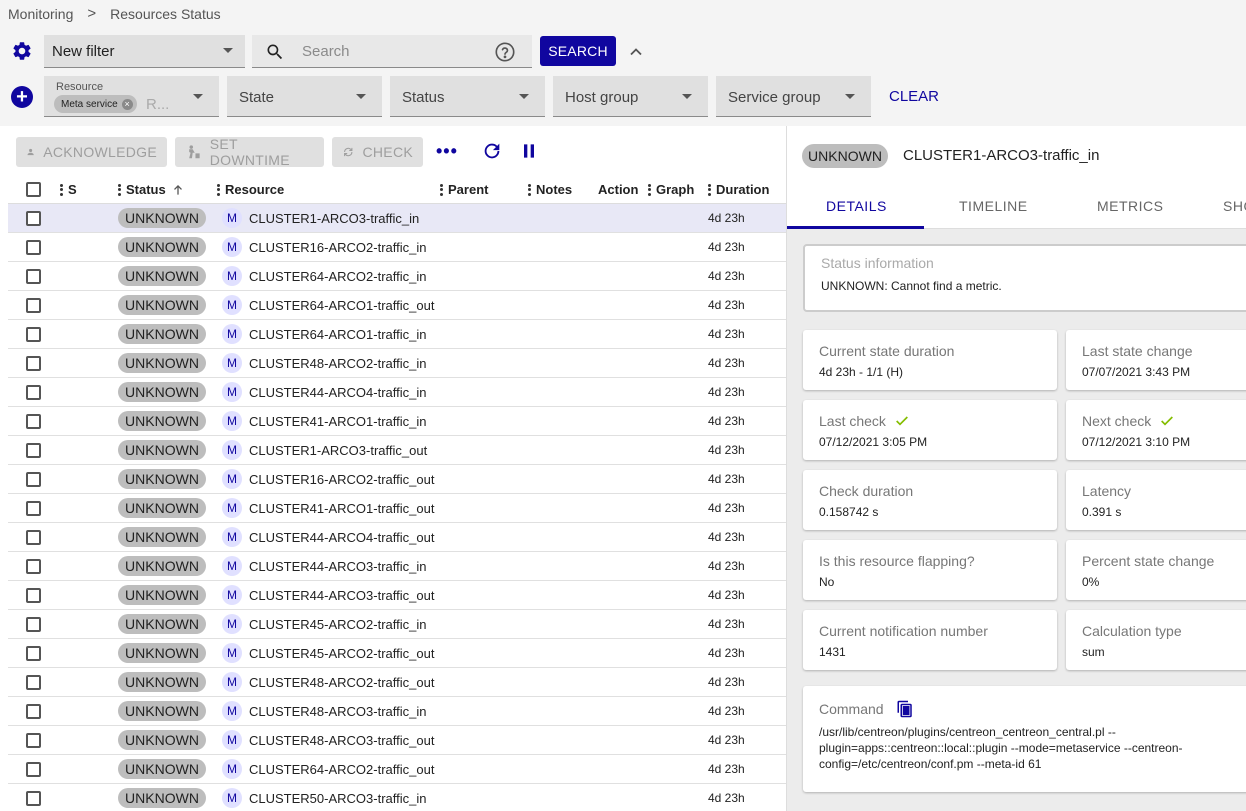  I want to click on table-row: UNKNOWN M CLUSTER16-ARCO2-traffic_in 4d 23h, so click(397, 247).